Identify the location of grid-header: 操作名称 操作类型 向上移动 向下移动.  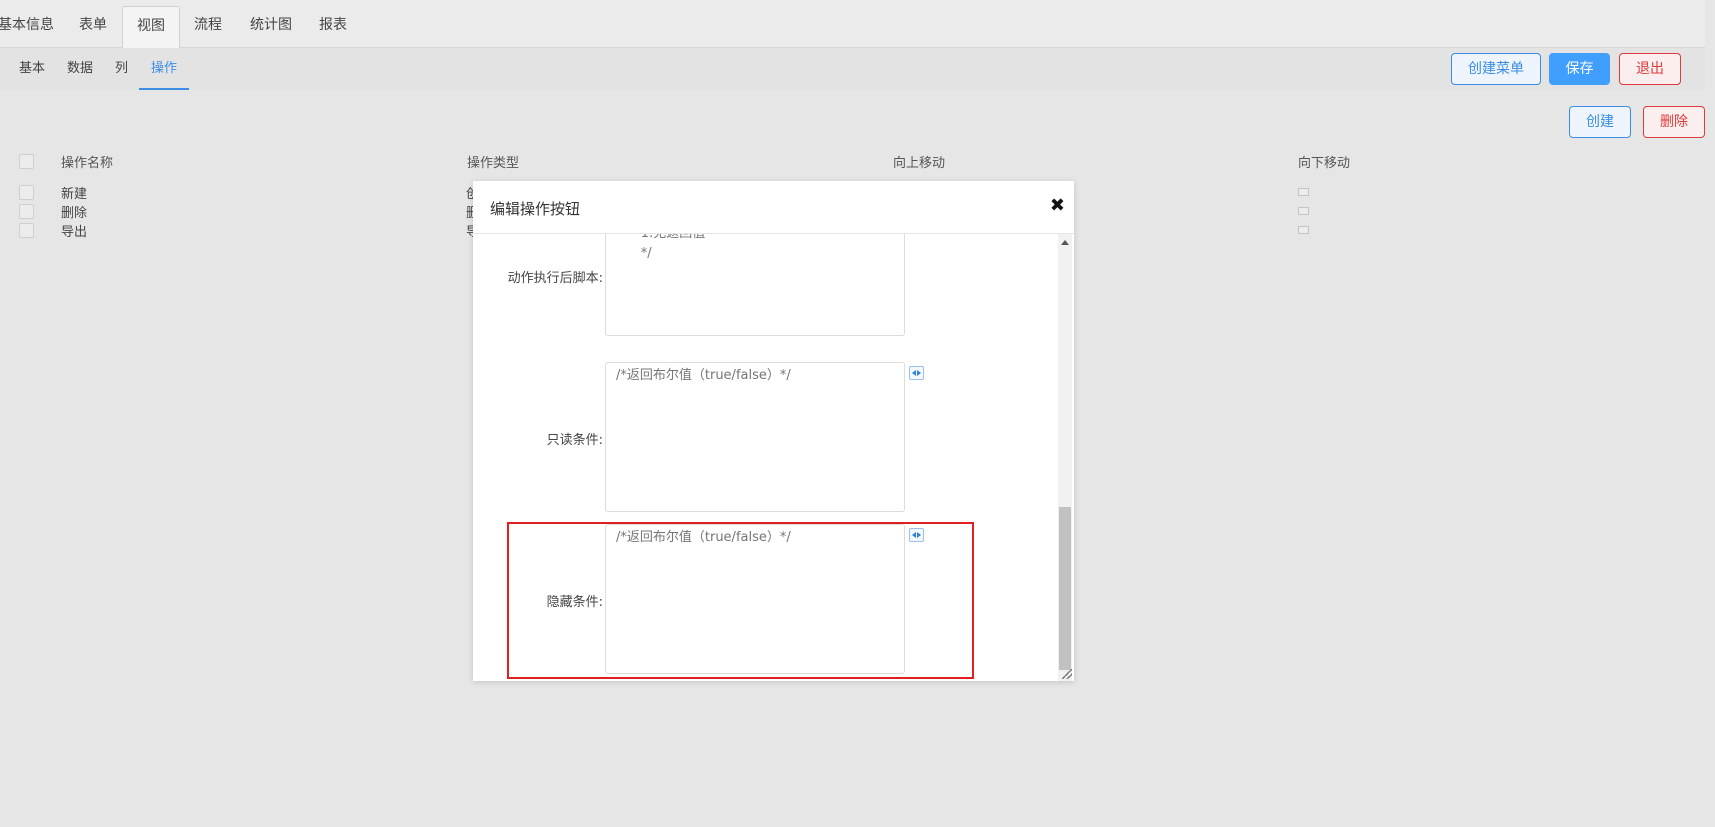
(852, 162).